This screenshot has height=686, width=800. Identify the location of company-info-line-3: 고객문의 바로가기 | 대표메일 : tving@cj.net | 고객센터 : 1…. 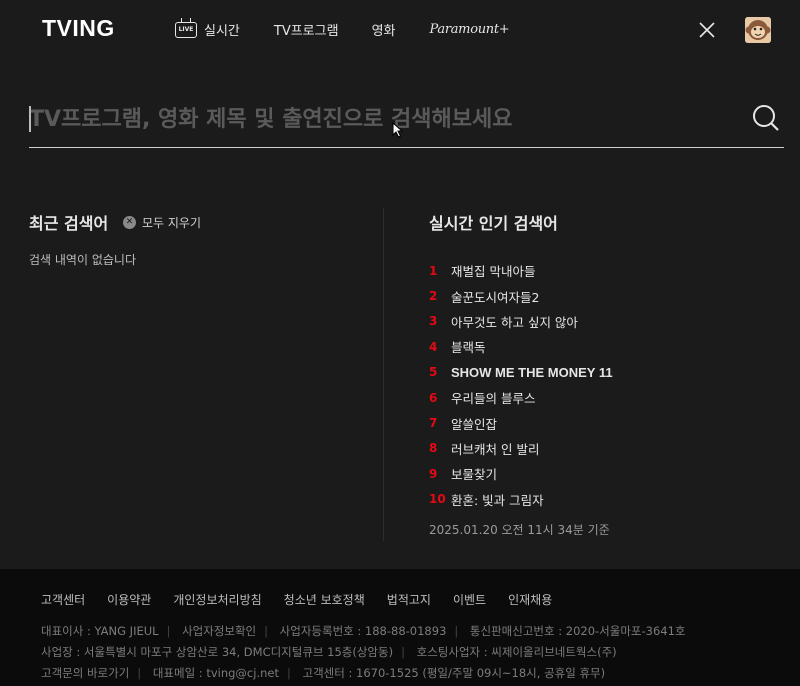
(323, 673).